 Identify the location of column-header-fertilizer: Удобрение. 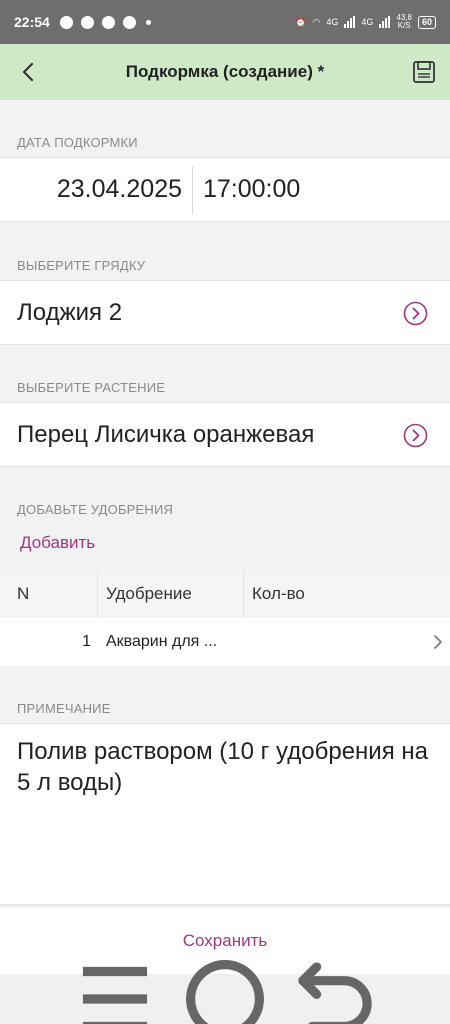
(171, 594).